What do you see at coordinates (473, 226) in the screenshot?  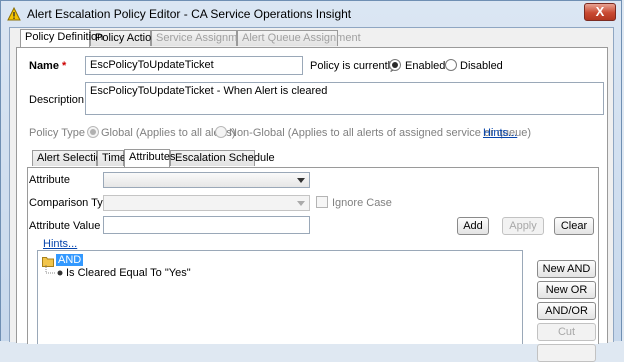 I see `add-button: Add` at bounding box center [473, 226].